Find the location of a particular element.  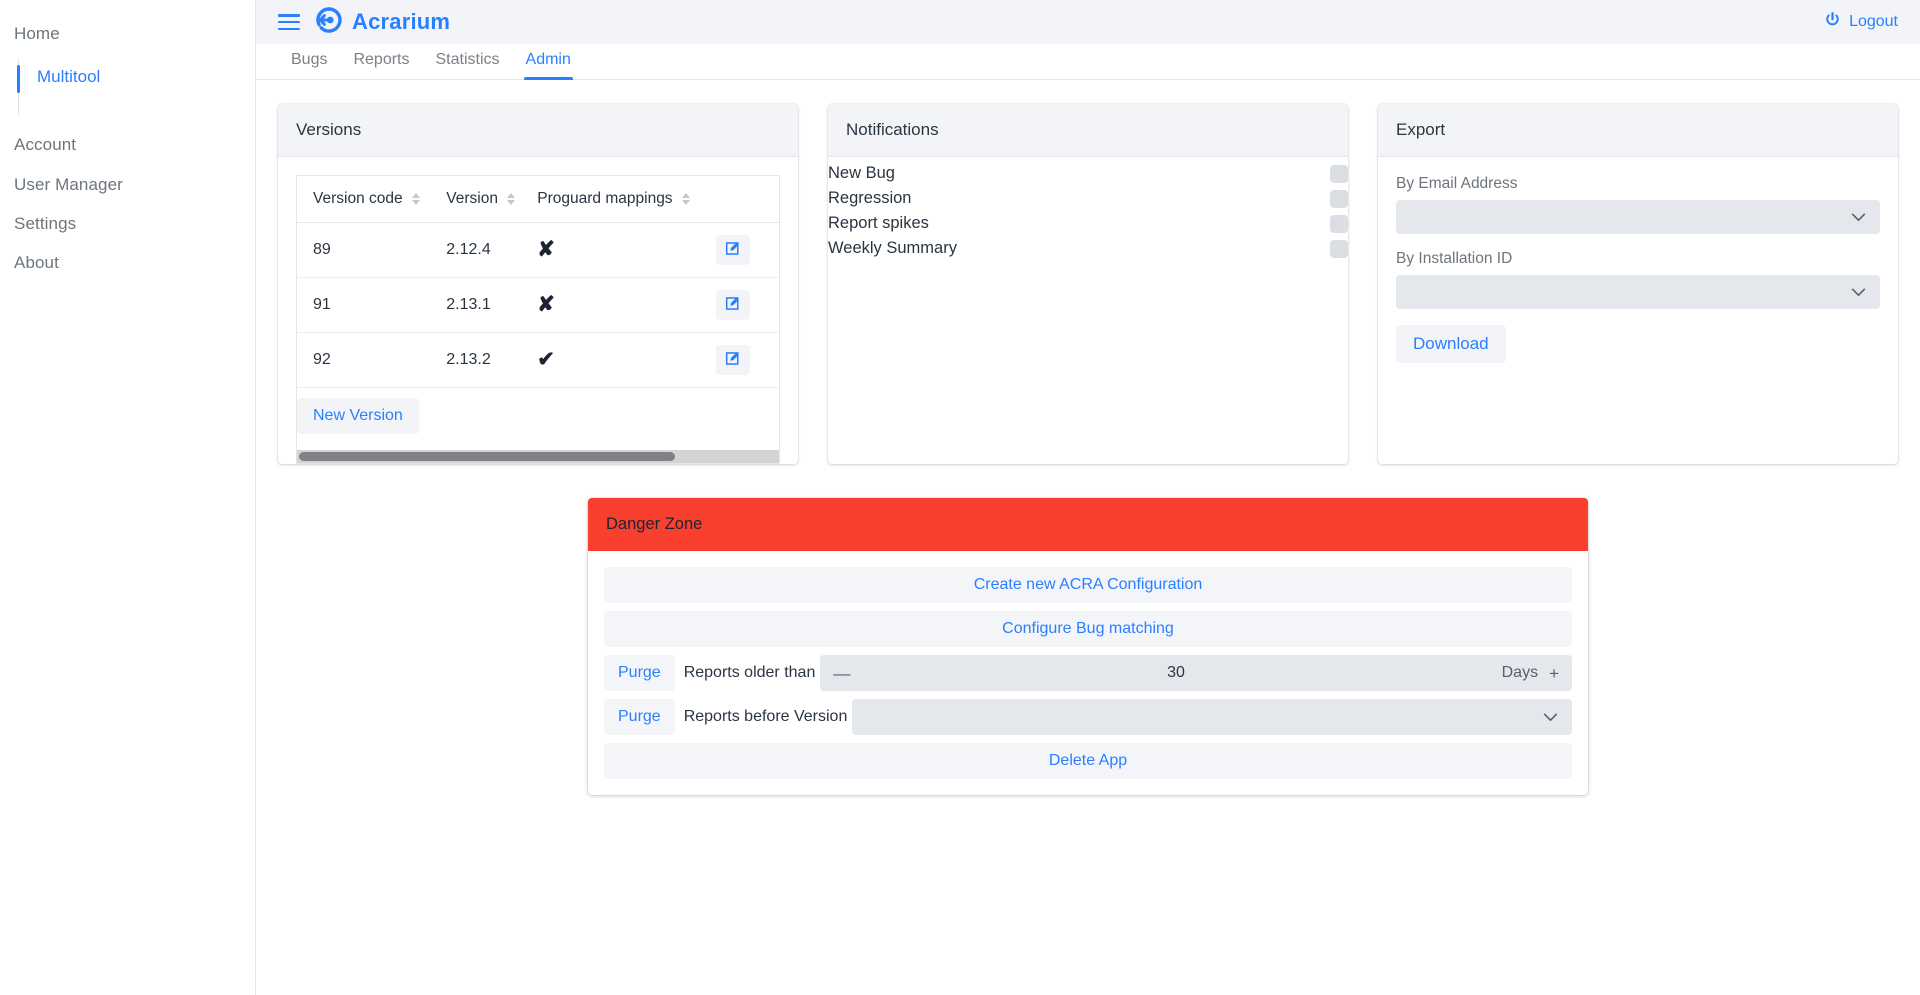

purge-reports-before-version-row: Purge Reports before Version is located at coordinates (1088, 717).